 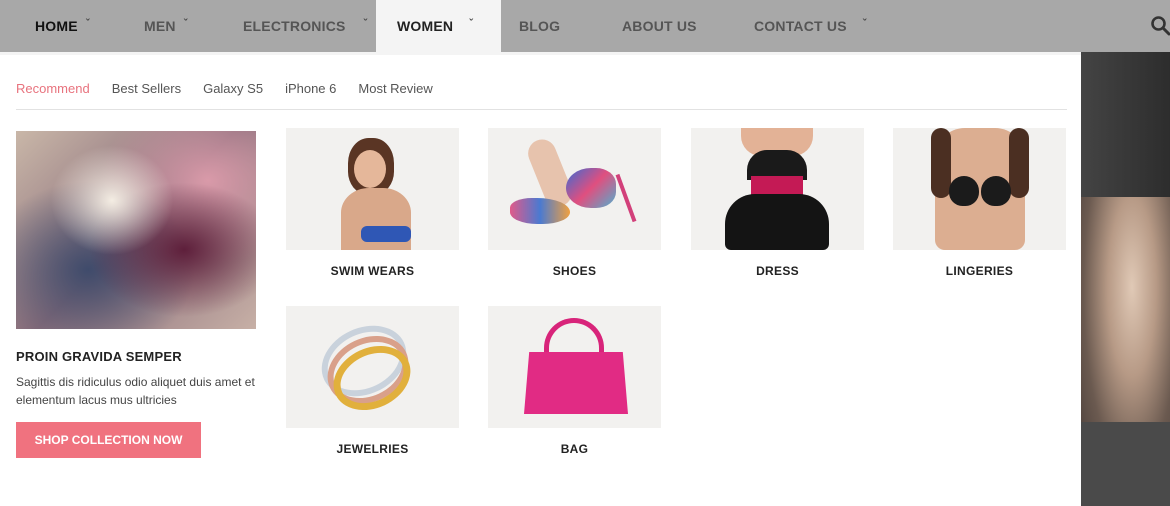 I want to click on nav-item-about-us: ABOUT US, so click(x=659, y=26).